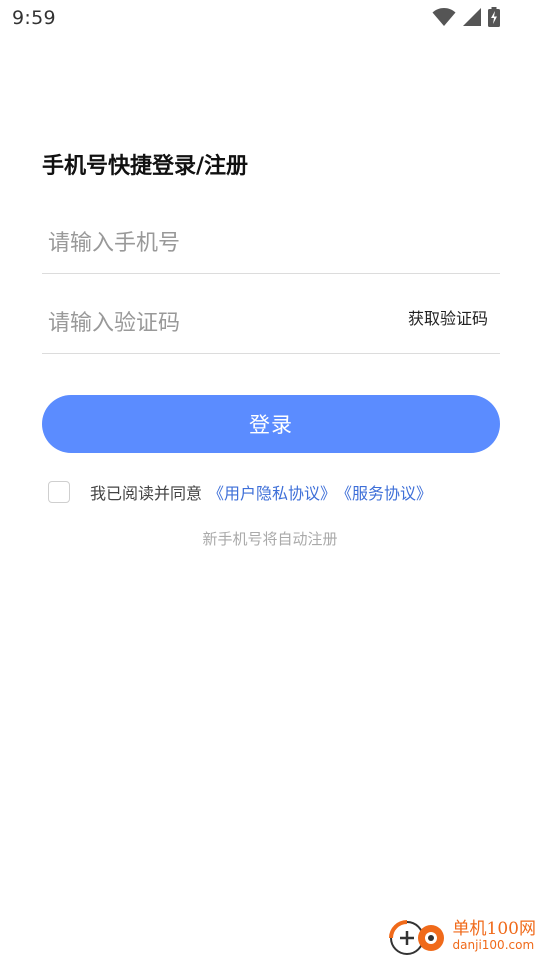 The image size is (540, 960). I want to click on watermark: 单机100网 danji100.com, so click(460, 936).